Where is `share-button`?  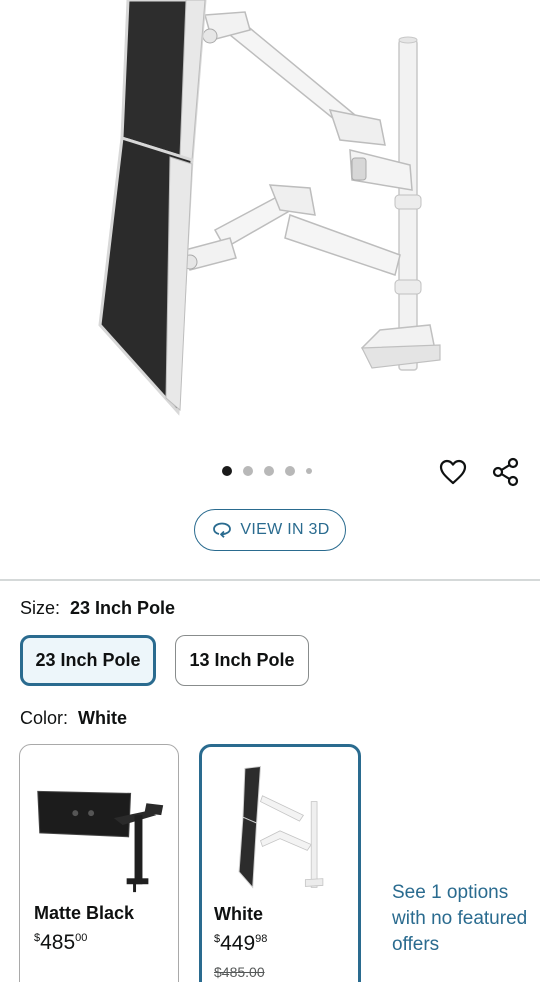 share-button is located at coordinates (506, 472).